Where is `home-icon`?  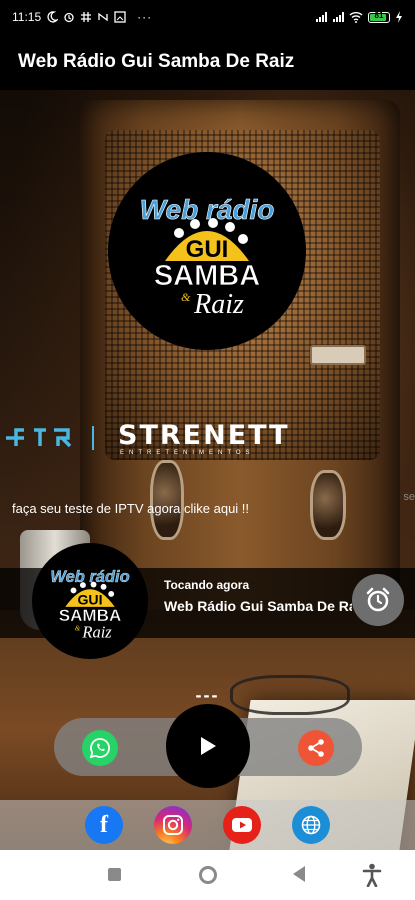
home-icon is located at coordinates (208, 875).